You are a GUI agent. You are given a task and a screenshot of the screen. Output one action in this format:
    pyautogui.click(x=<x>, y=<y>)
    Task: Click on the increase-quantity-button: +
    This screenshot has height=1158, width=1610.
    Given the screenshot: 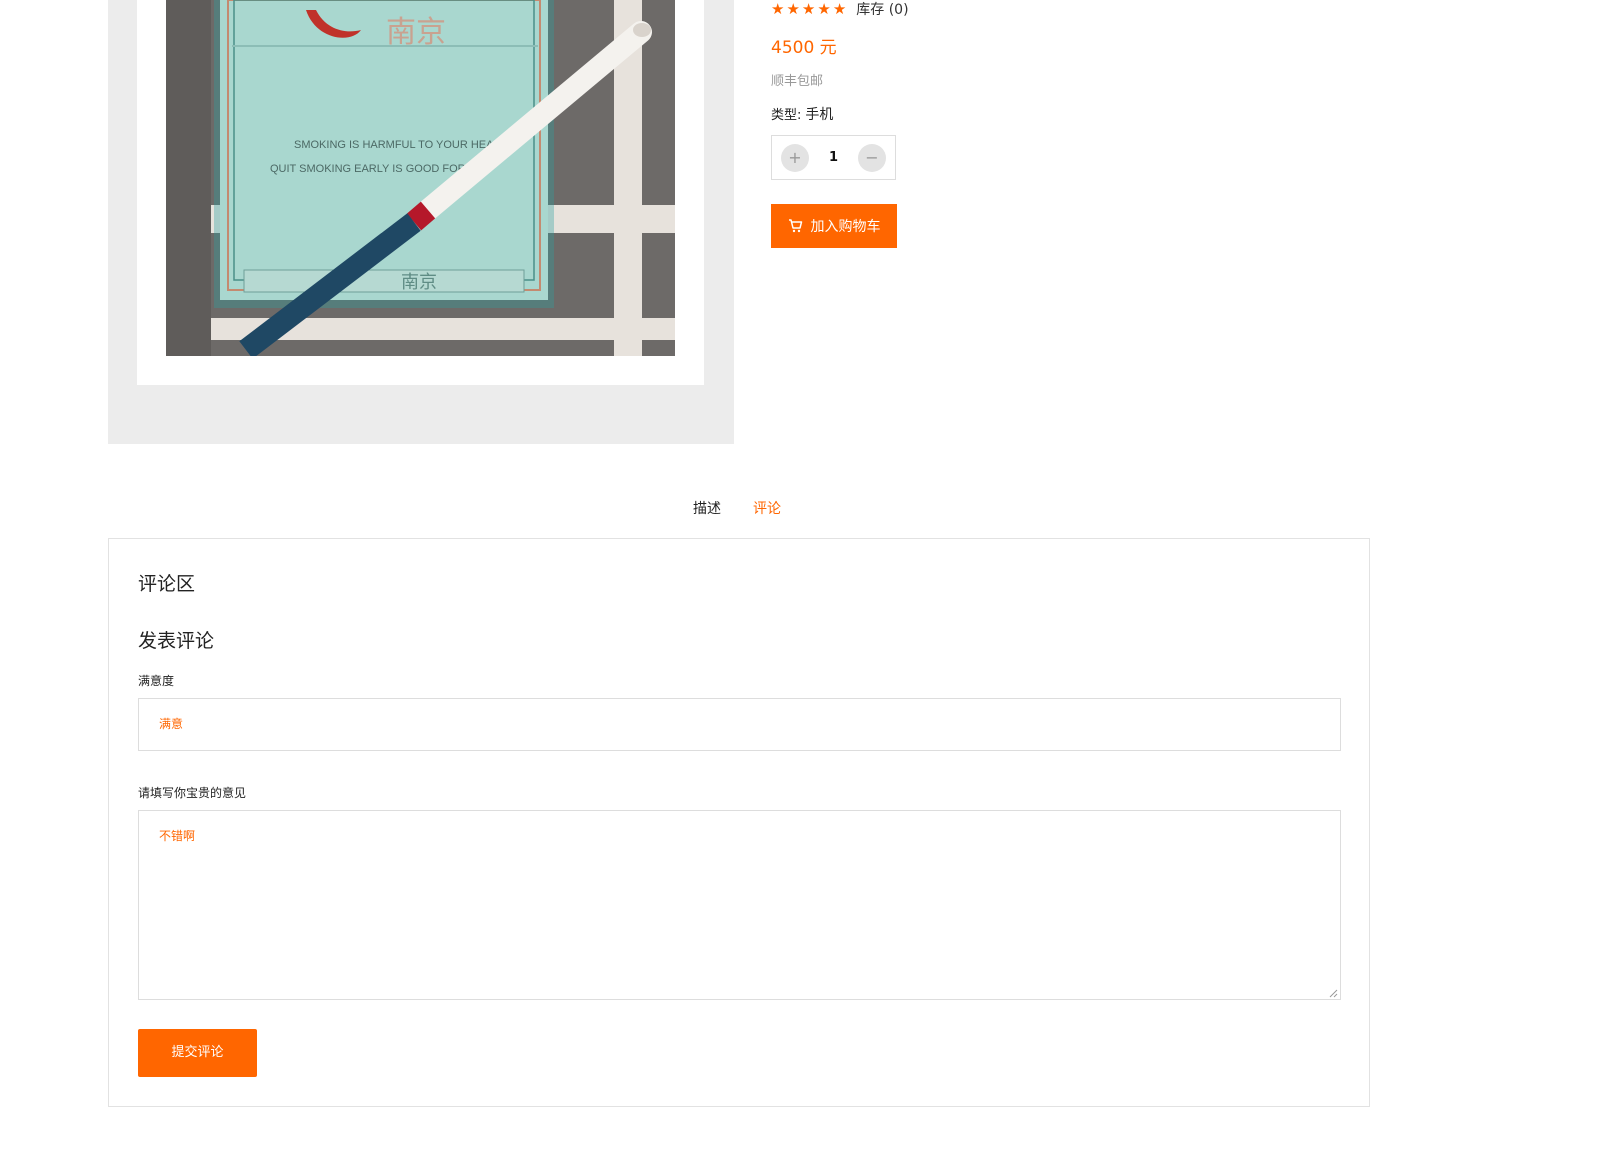 What is the action you would take?
    pyautogui.click(x=795, y=157)
    